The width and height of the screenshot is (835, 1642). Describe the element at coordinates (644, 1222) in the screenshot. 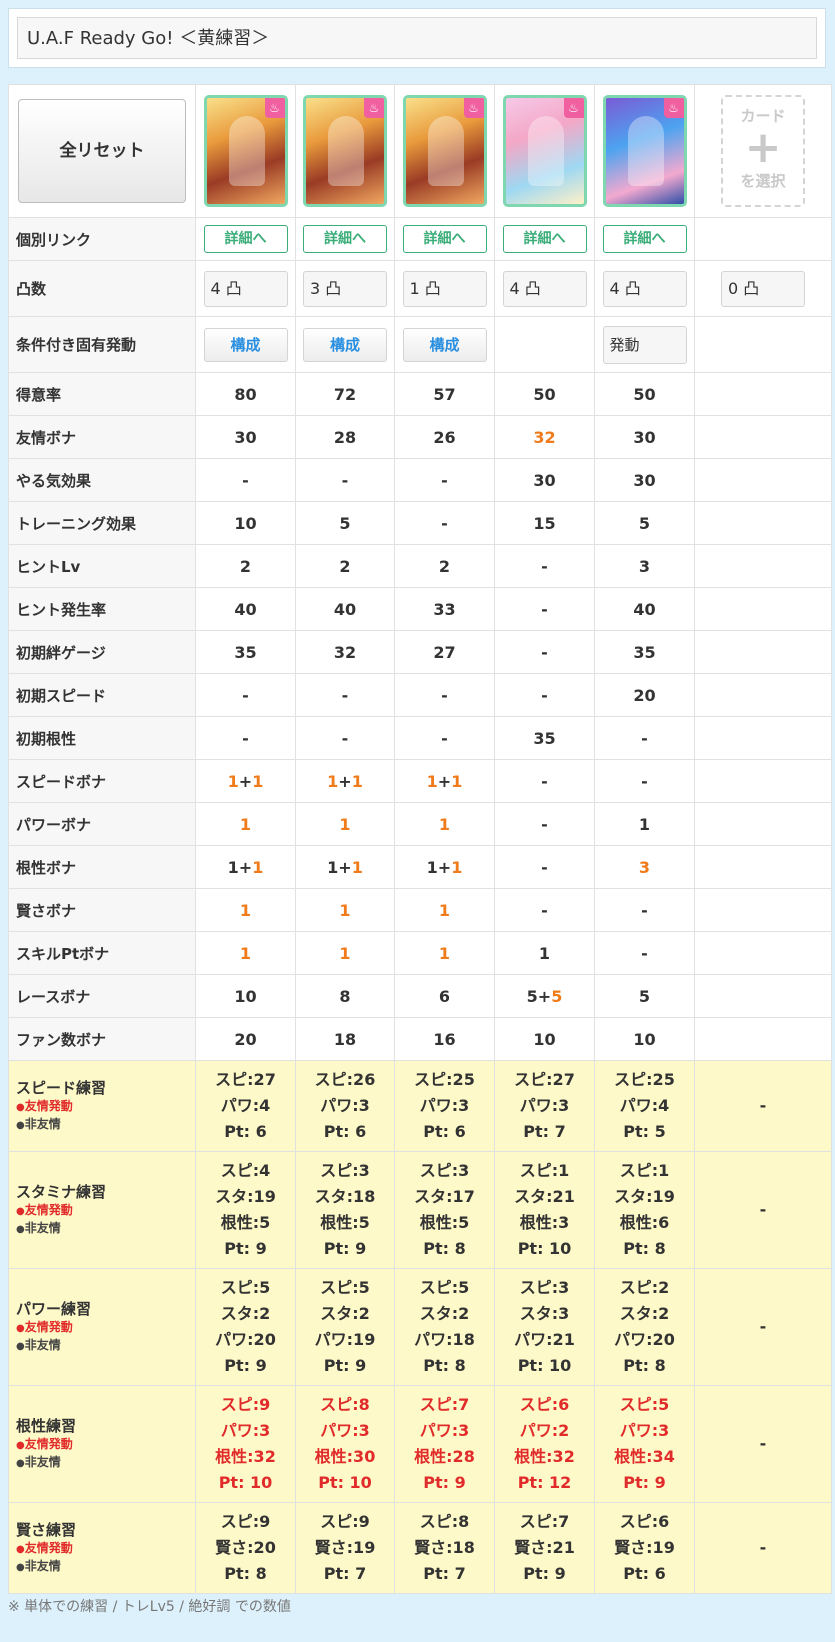

I see `training-value: 根性:6` at that location.